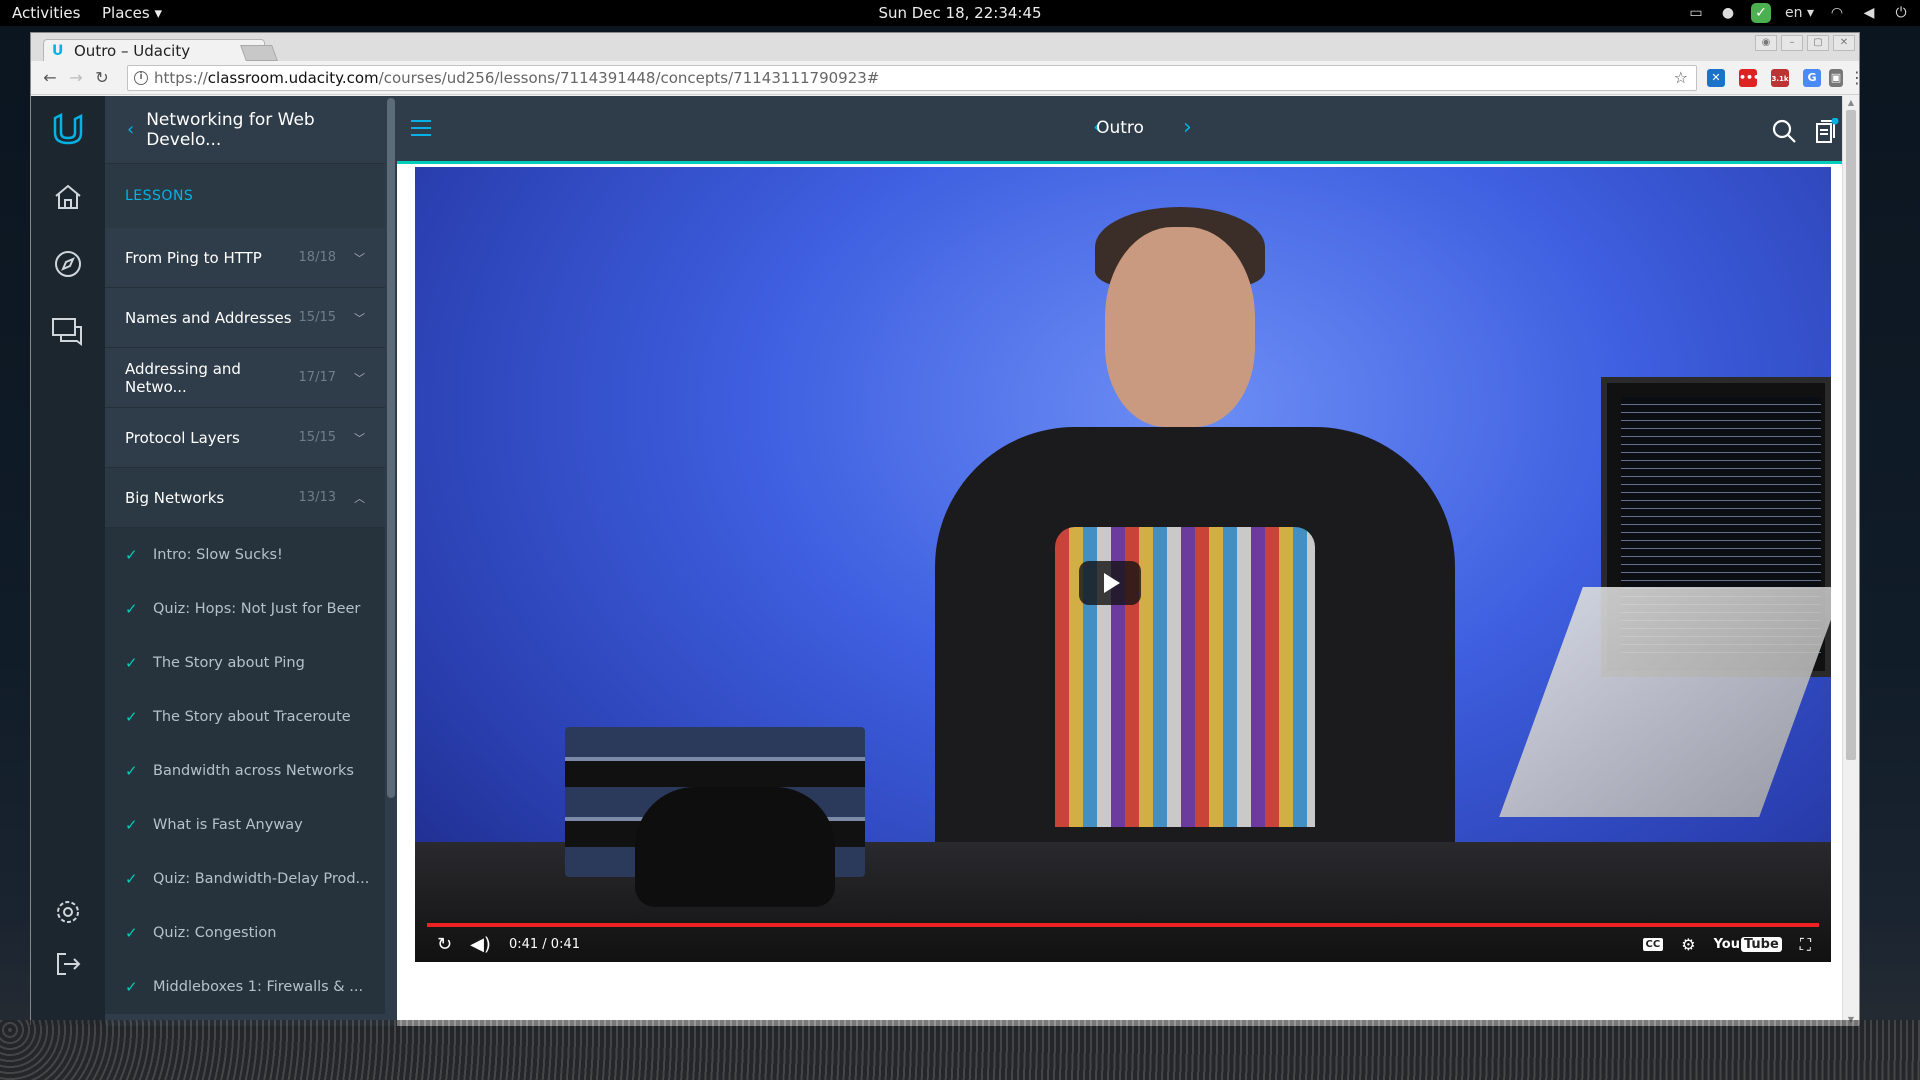  I want to click on places-label: Places, so click(126, 13).